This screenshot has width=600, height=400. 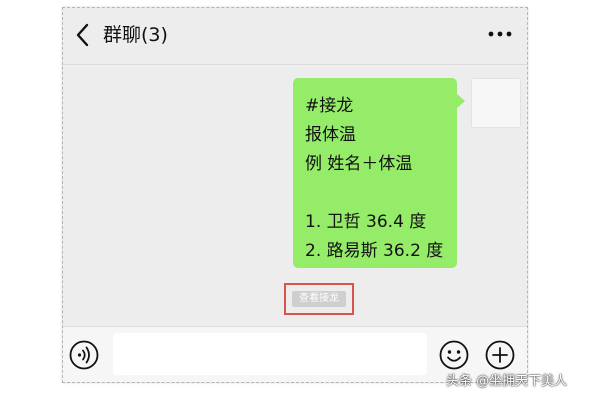 What do you see at coordinates (507, 381) in the screenshot?
I see `watermark-text: 头条 @坐拥天下美人` at bounding box center [507, 381].